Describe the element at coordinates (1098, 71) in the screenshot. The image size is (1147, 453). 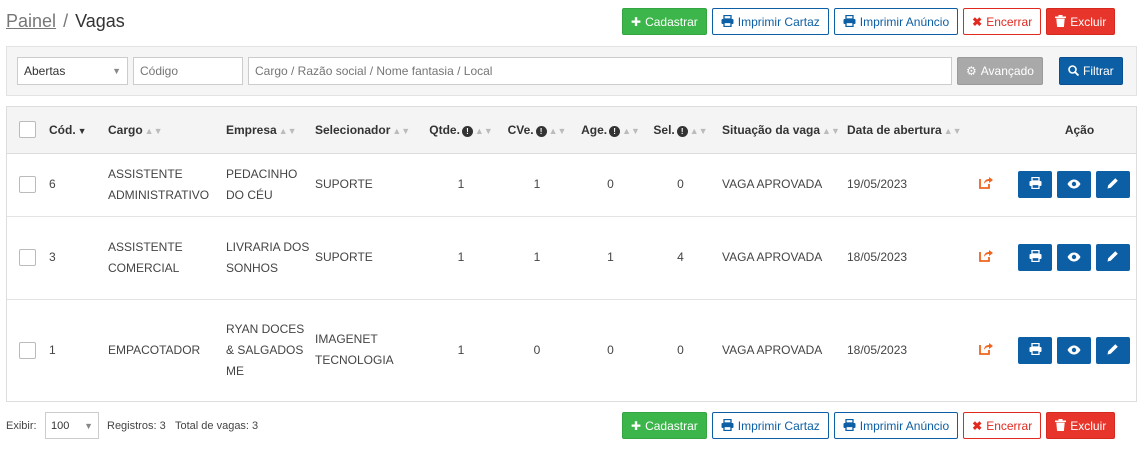
I see `filtrar-label: Filtrar` at that location.